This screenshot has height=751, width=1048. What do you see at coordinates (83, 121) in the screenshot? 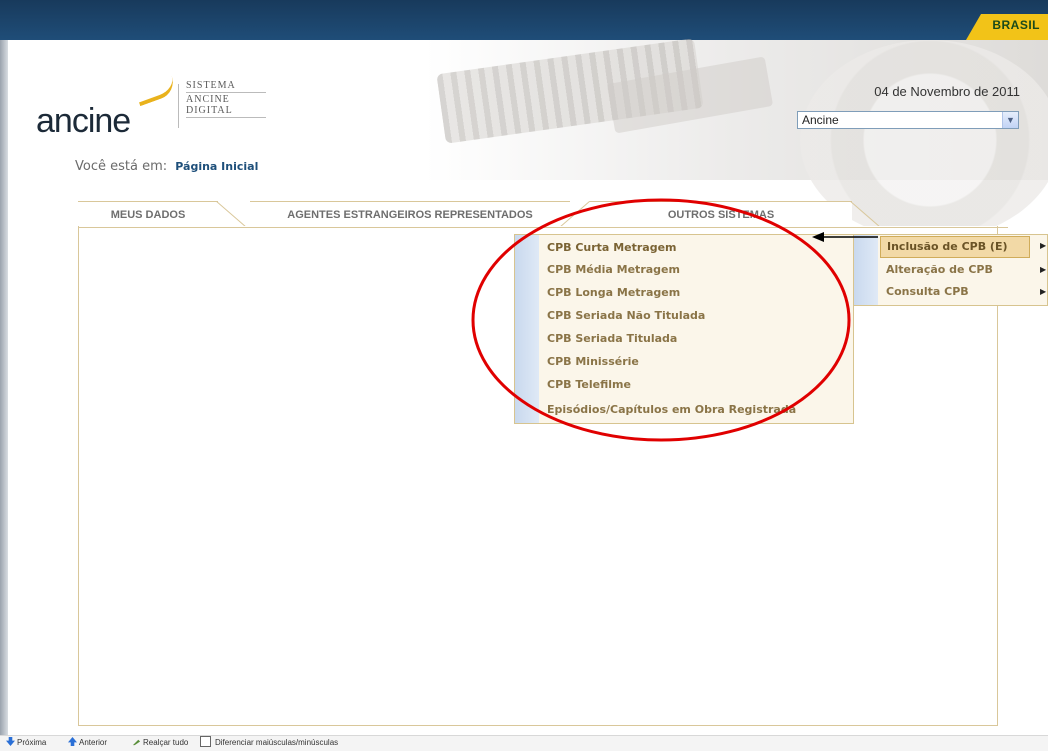
I see `logo-word: ancine` at bounding box center [83, 121].